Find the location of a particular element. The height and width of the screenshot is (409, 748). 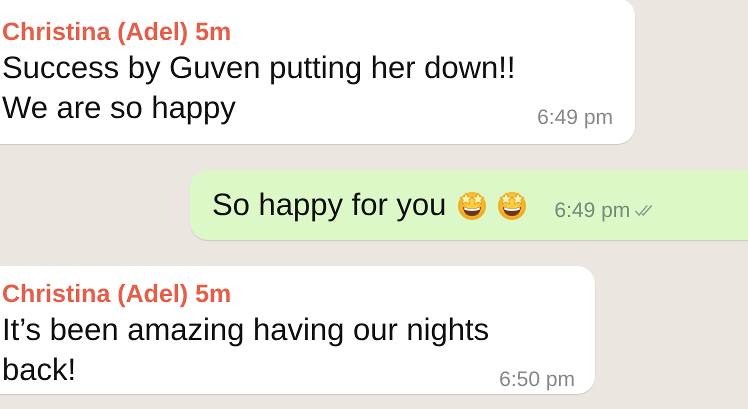

message-text: So happy for you is located at coordinates (329, 205).